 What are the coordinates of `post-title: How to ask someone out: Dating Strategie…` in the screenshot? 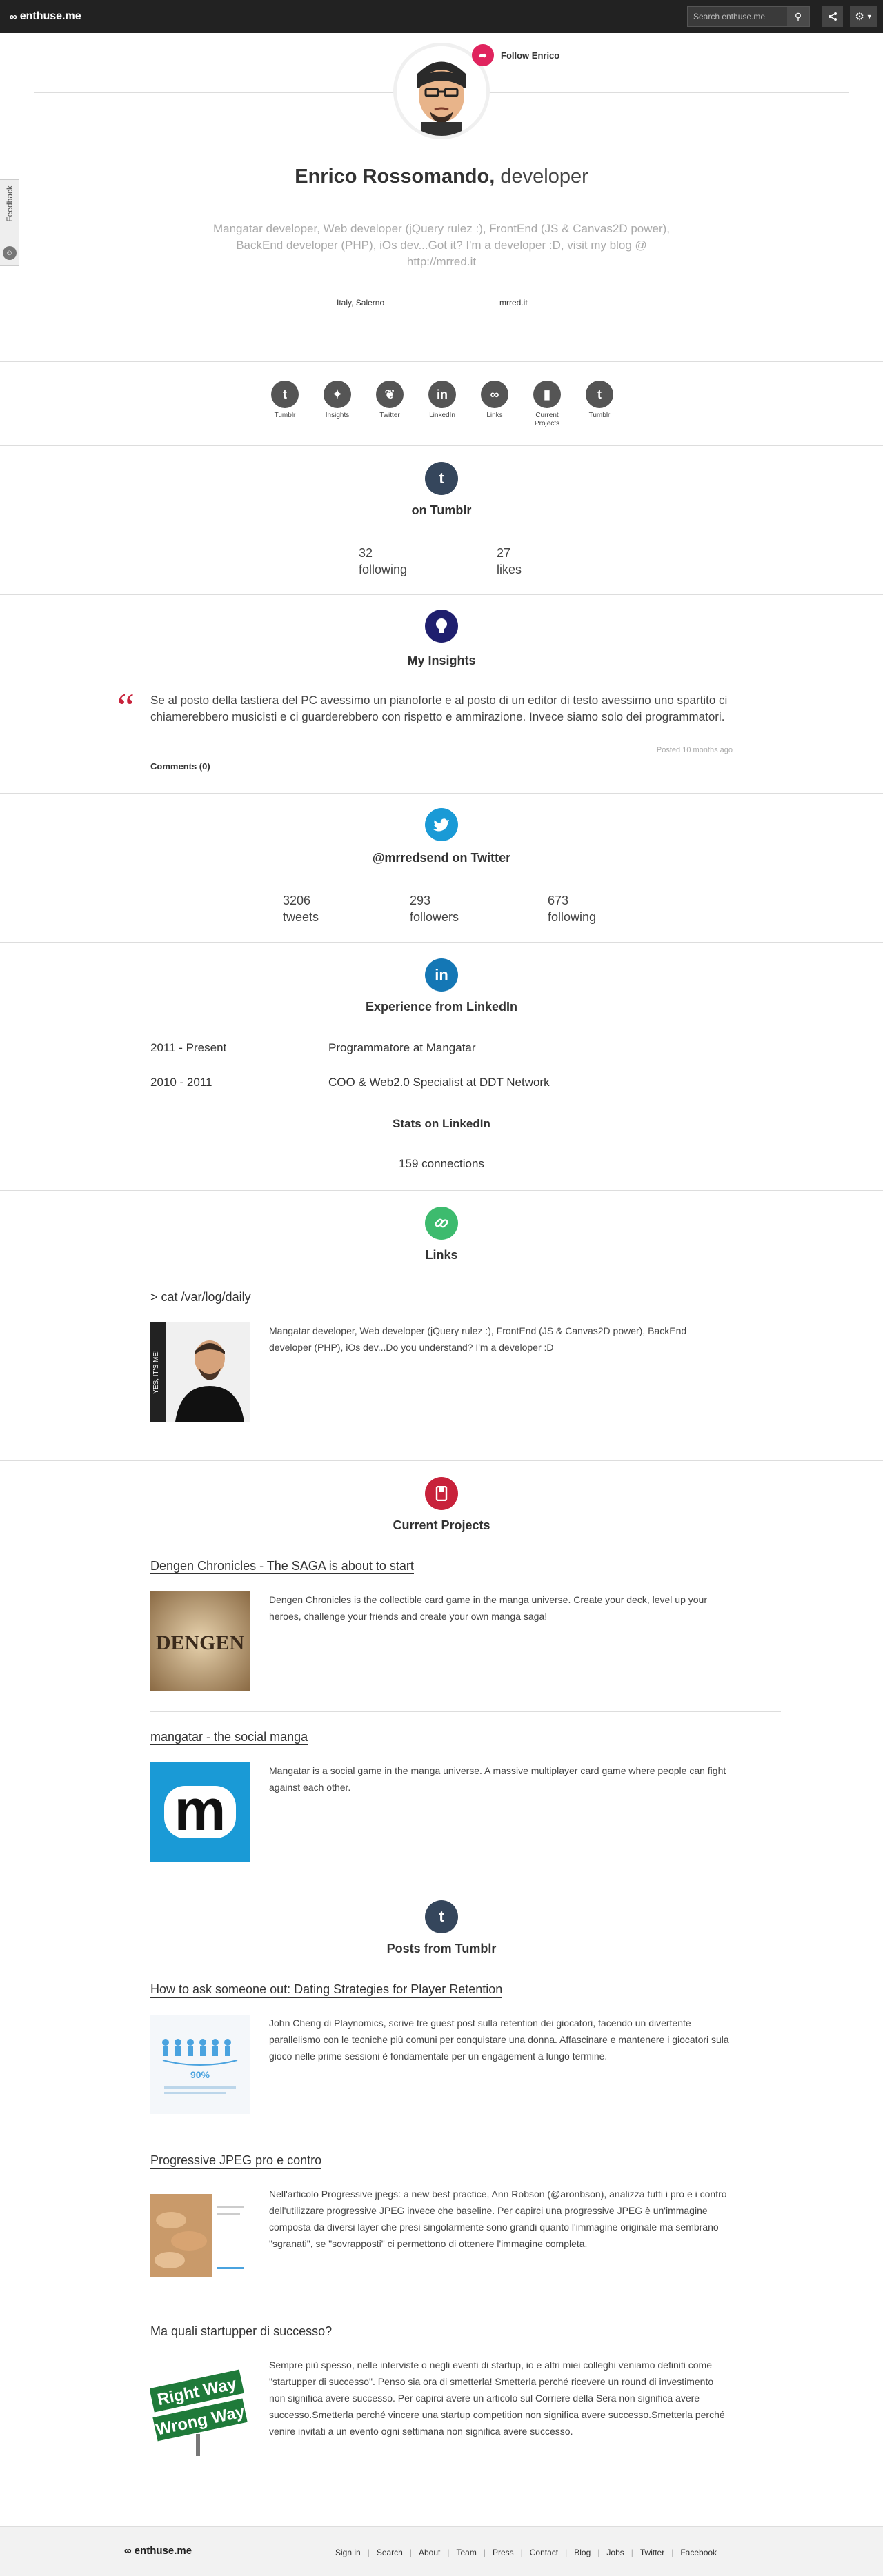 It's located at (326, 1990).